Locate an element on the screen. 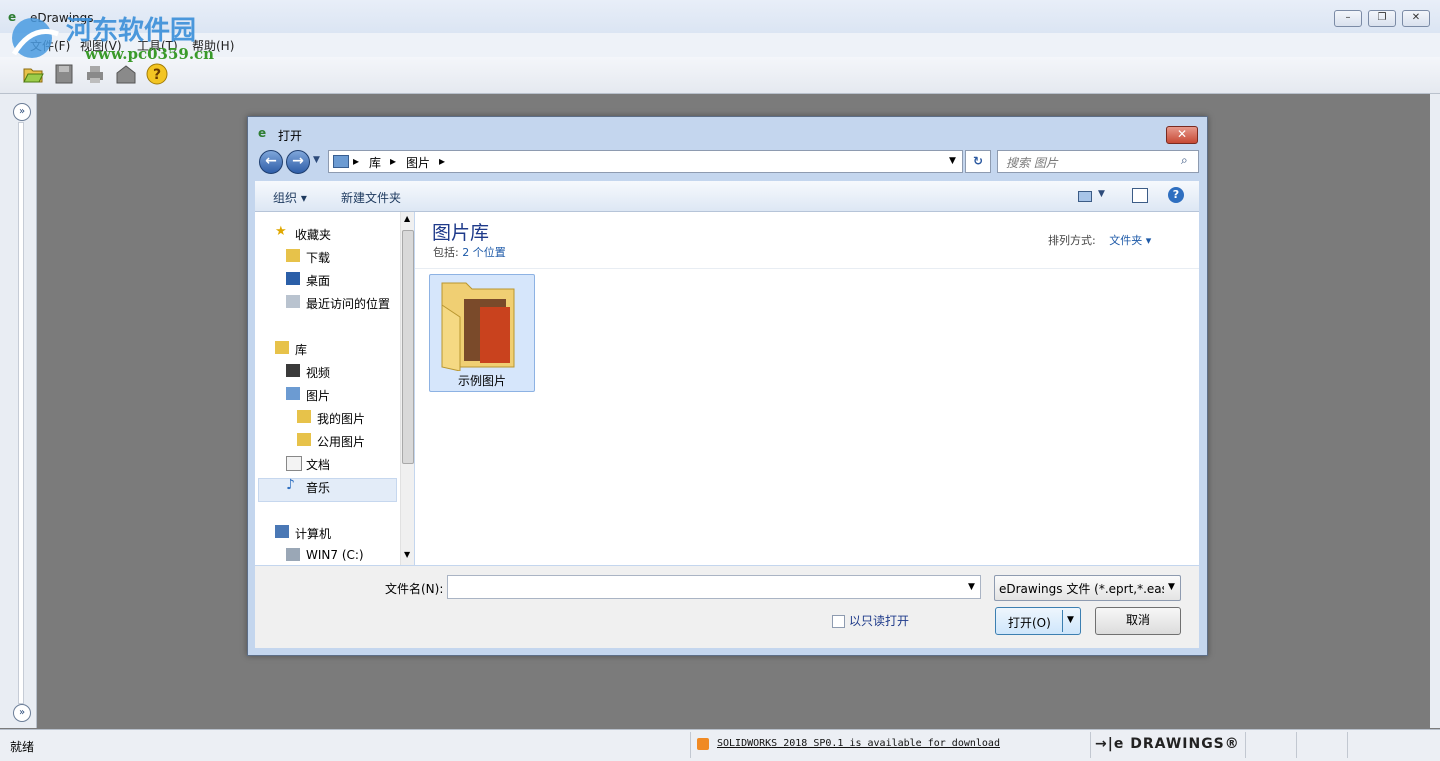 The height and width of the screenshot is (761, 1440). documents-icon is located at coordinates (294, 463).